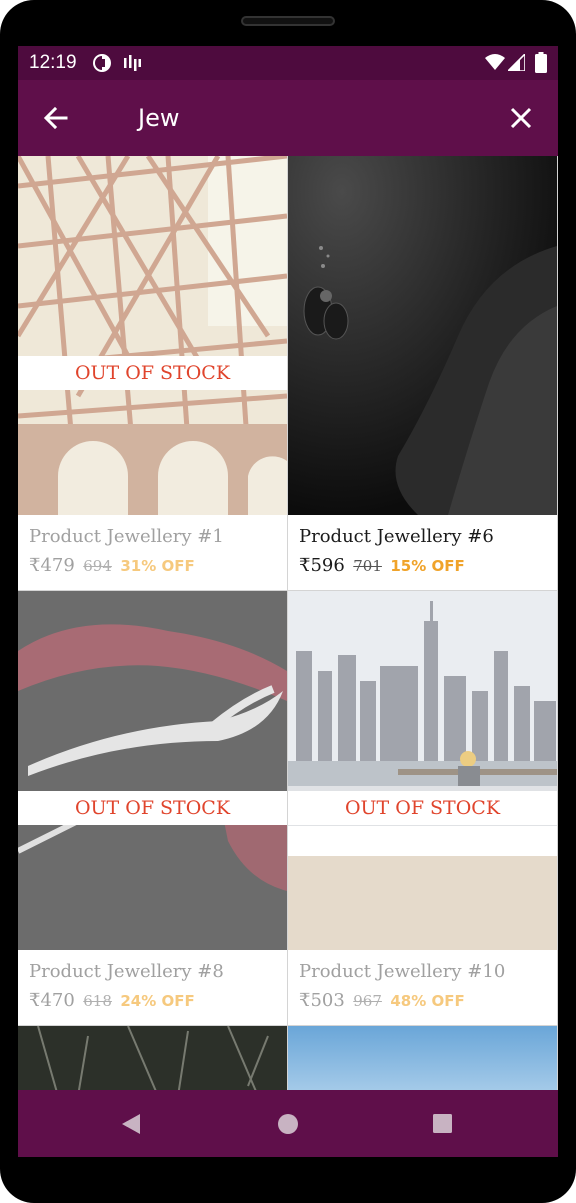 This screenshot has width=576, height=1203. What do you see at coordinates (126, 536) in the screenshot?
I see `product-name: Product Jewellery #1` at bounding box center [126, 536].